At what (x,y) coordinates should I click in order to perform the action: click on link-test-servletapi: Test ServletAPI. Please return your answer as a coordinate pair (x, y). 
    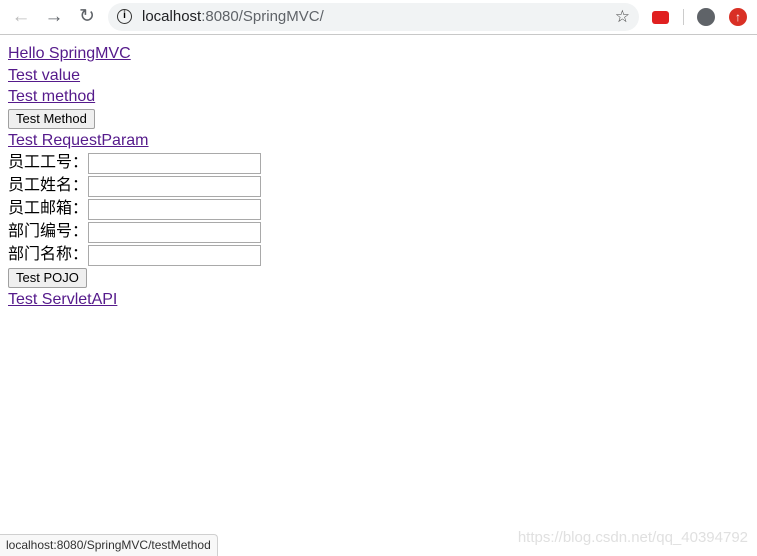
    Looking at the image, I should click on (134, 300).